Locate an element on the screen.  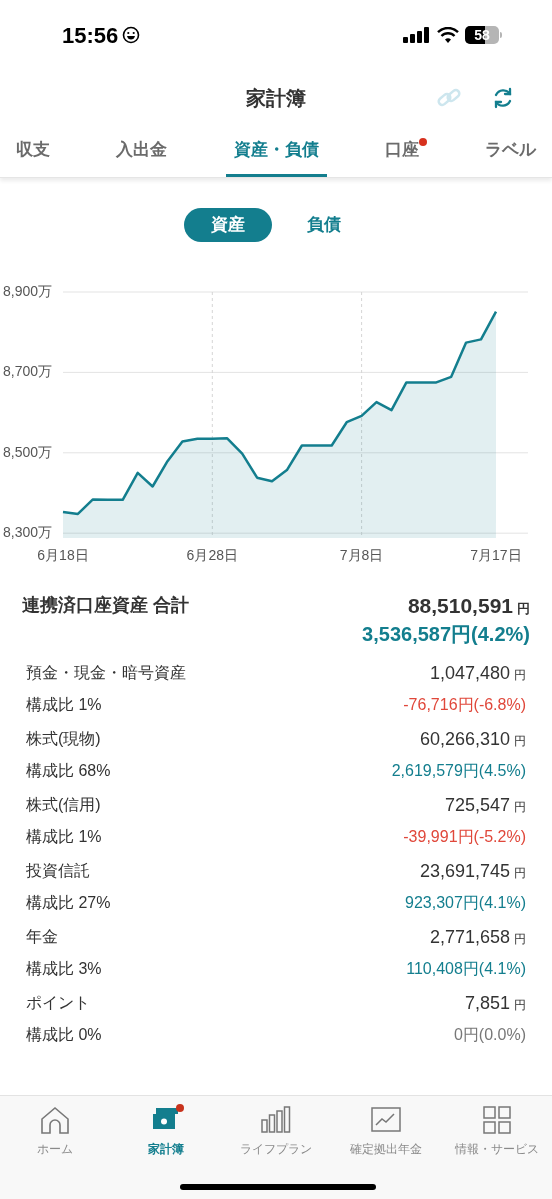
asset-change: 2,619,579円(4.5%) is located at coordinates (458, 770).